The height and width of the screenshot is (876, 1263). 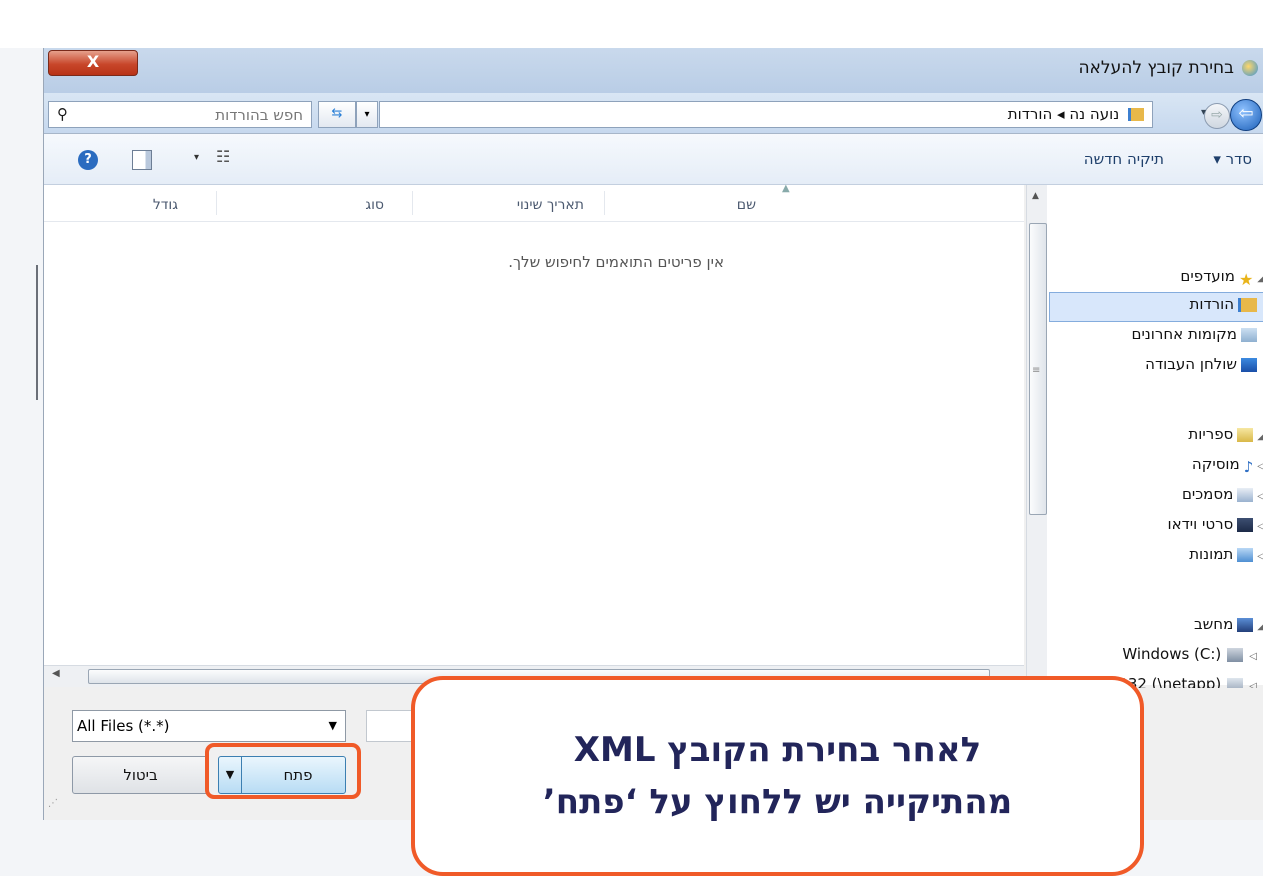 I want to click on view-options-icon: ☷, so click(x=223, y=156).